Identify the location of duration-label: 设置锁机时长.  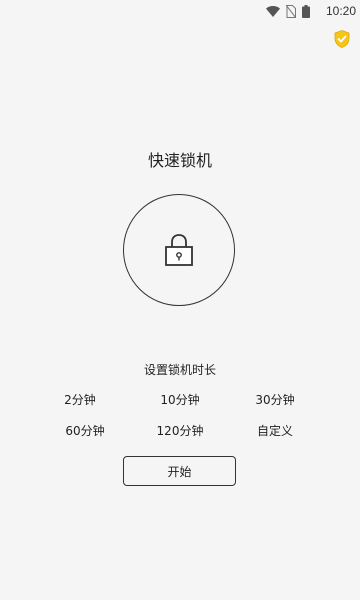
(179, 370).